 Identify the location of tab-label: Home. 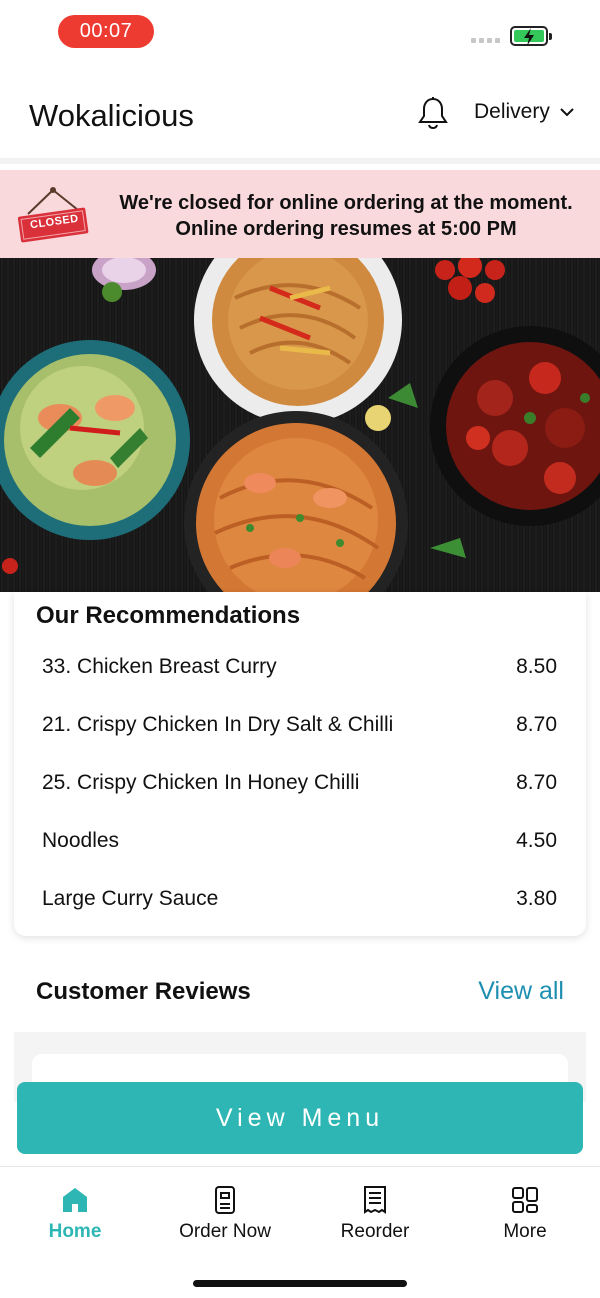
(75, 1231).